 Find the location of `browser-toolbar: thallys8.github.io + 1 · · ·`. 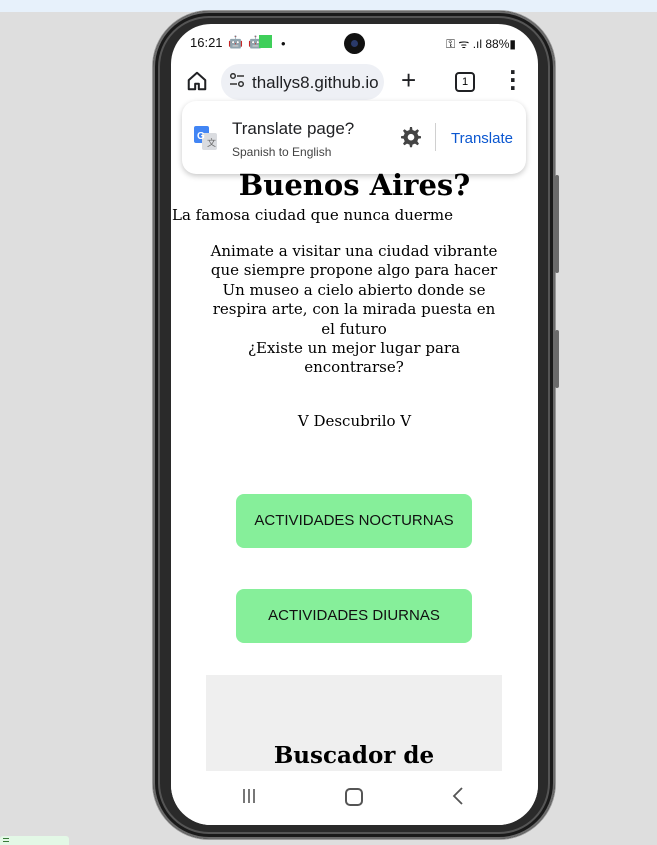

browser-toolbar: thallys8.github.io + 1 · · · is located at coordinates (354, 83).